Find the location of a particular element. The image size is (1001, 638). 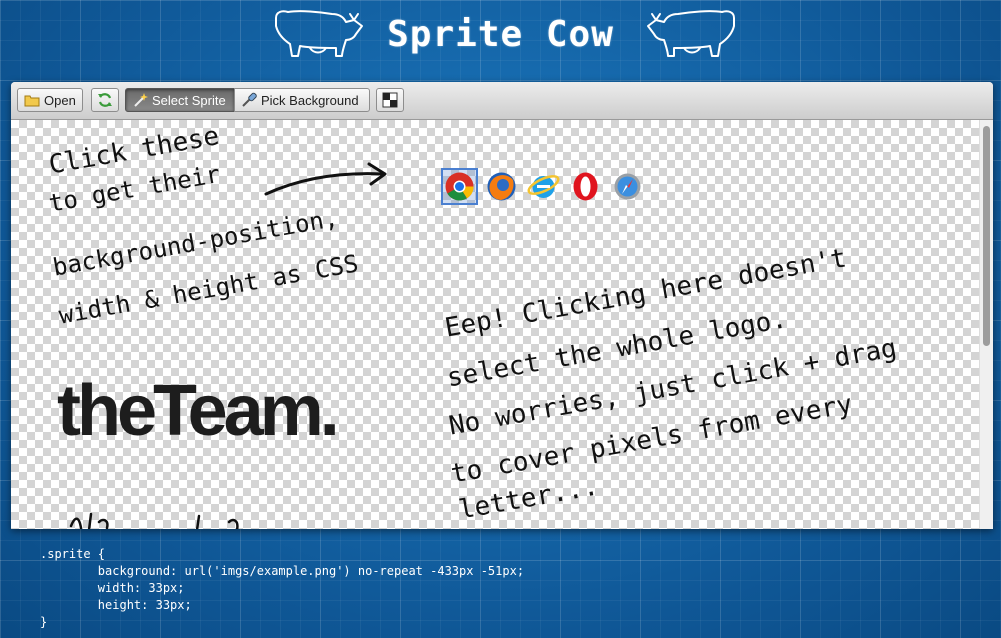

css-line-3: width: 33px; is located at coordinates (112, 588).